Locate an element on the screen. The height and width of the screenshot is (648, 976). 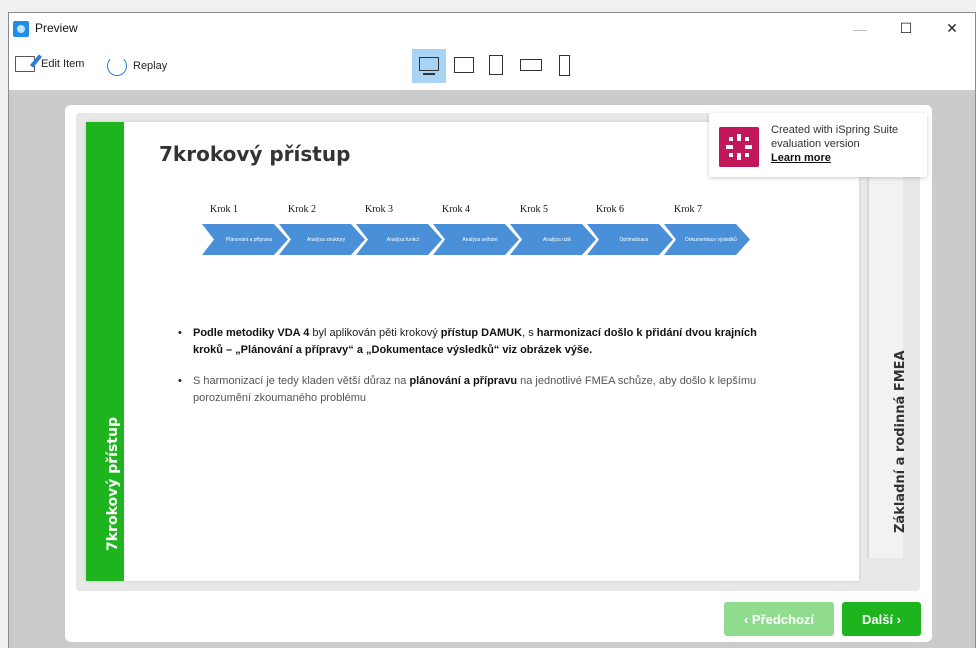
next-section-label: Základní a rodinná FMEA is located at coordinates (900, 441).